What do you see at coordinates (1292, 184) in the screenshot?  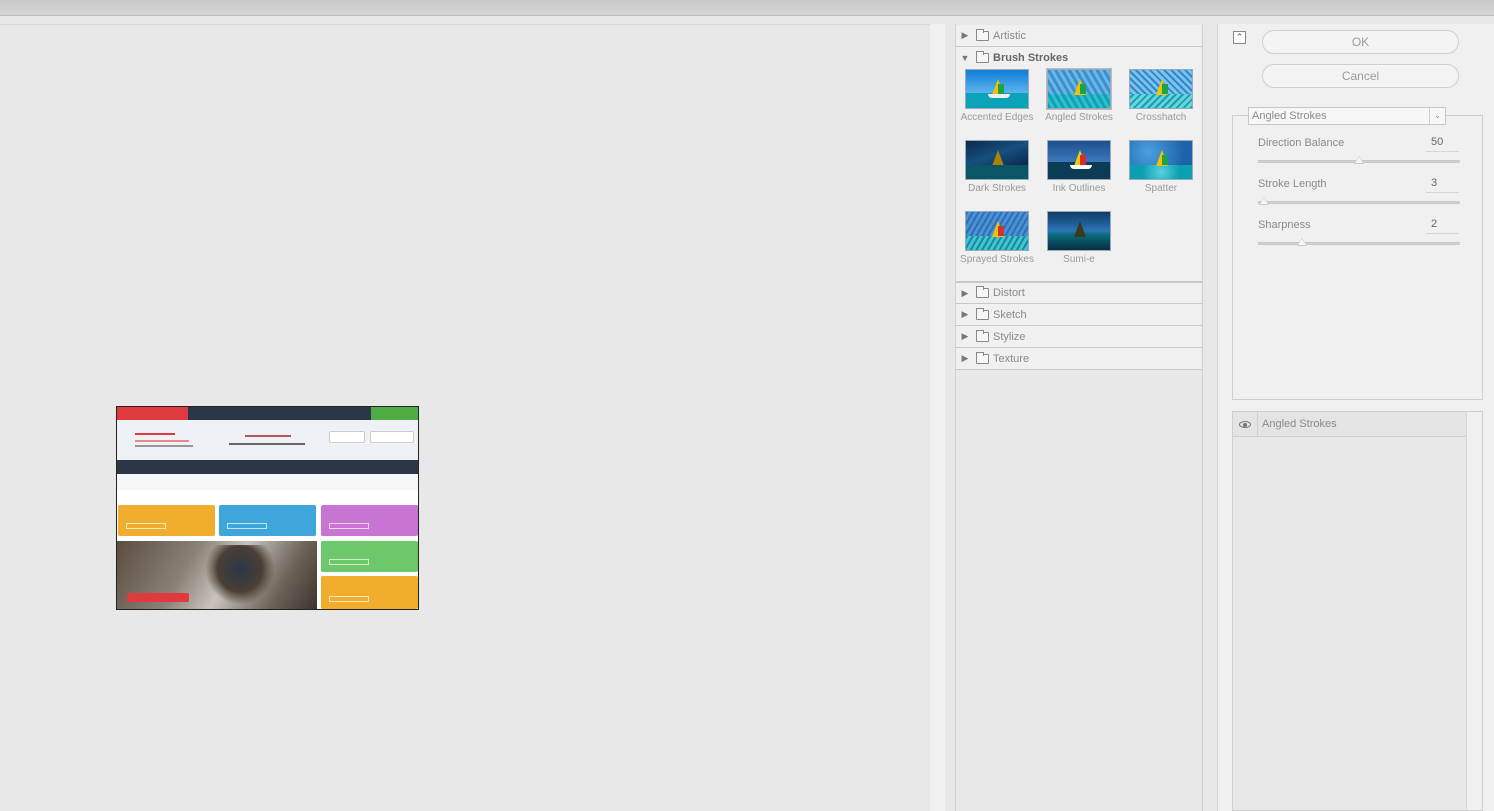 I see `param-label-stroke-length: Stroke Length` at bounding box center [1292, 184].